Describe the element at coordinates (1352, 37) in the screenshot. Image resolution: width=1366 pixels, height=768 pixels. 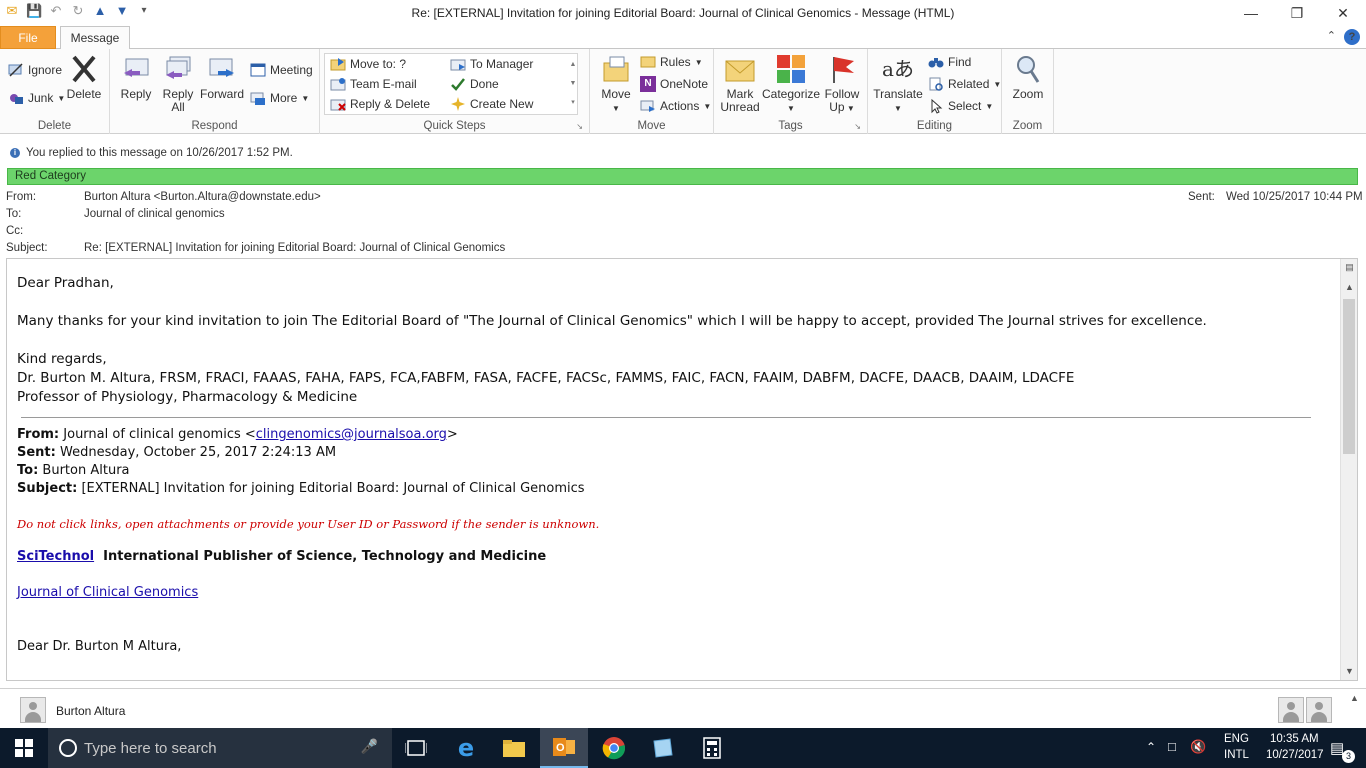
I see `help-icon: ?` at that location.